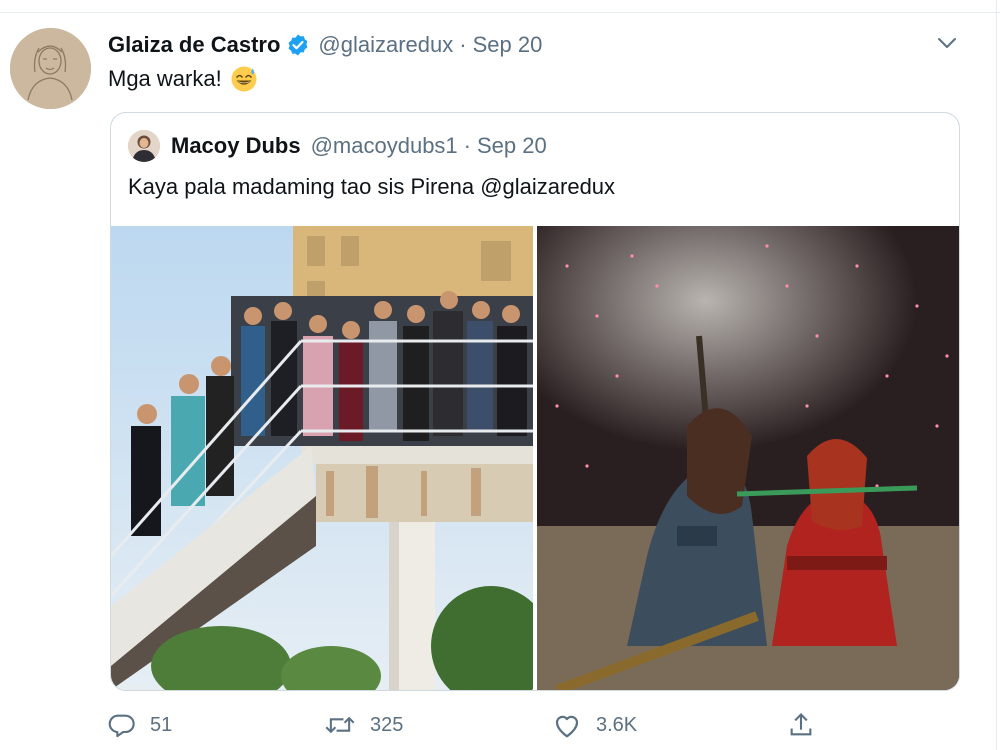 Image resolution: width=1000 pixels, height=750 pixels. I want to click on quoted-tweet-header: Macoy Dubs @macoydubs1 · Sep 20, so click(359, 146).